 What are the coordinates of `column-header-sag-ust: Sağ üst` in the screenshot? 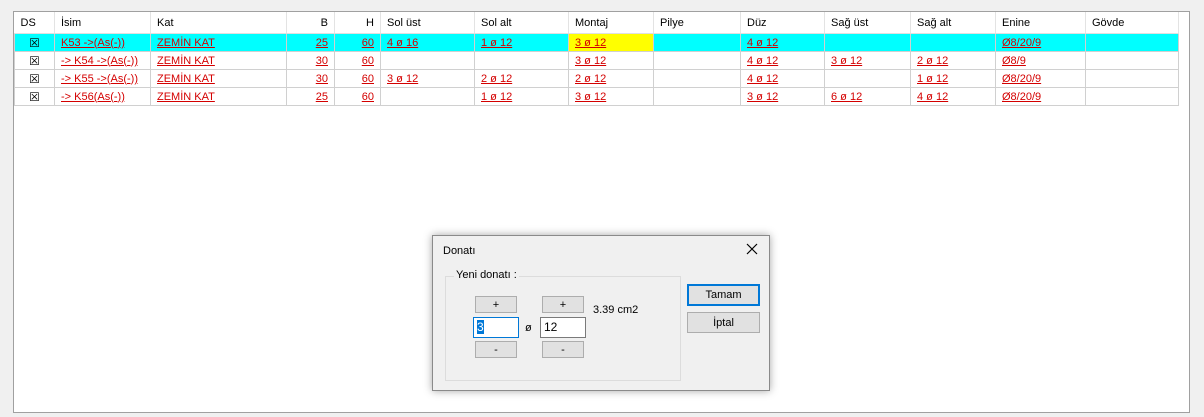 It's located at (867, 23).